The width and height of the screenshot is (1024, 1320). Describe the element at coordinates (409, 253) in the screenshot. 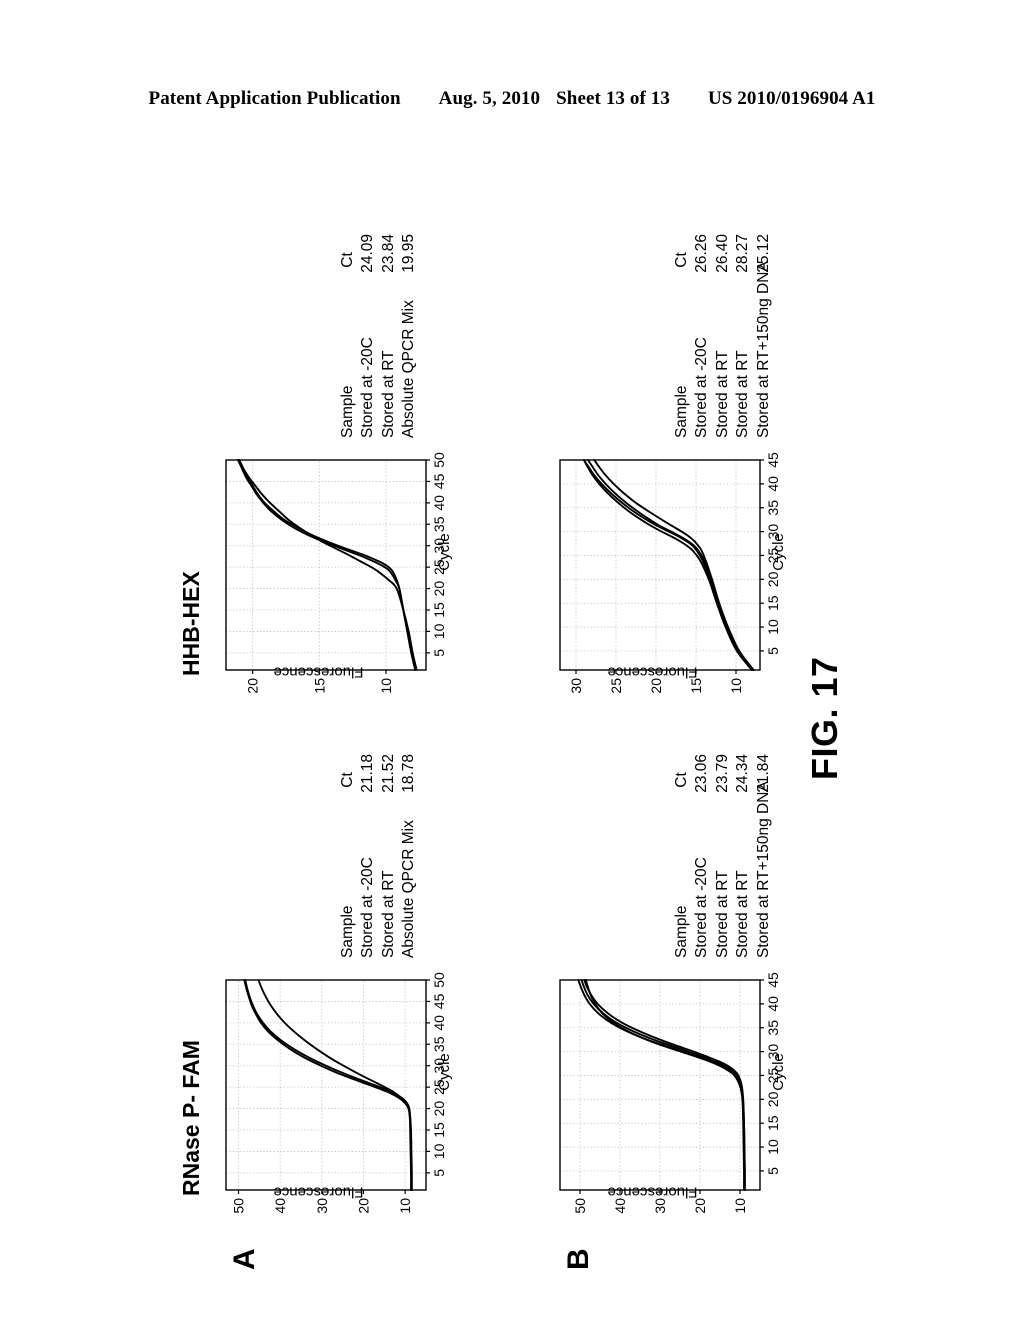

I see `legend-ct-value: 19.95` at that location.